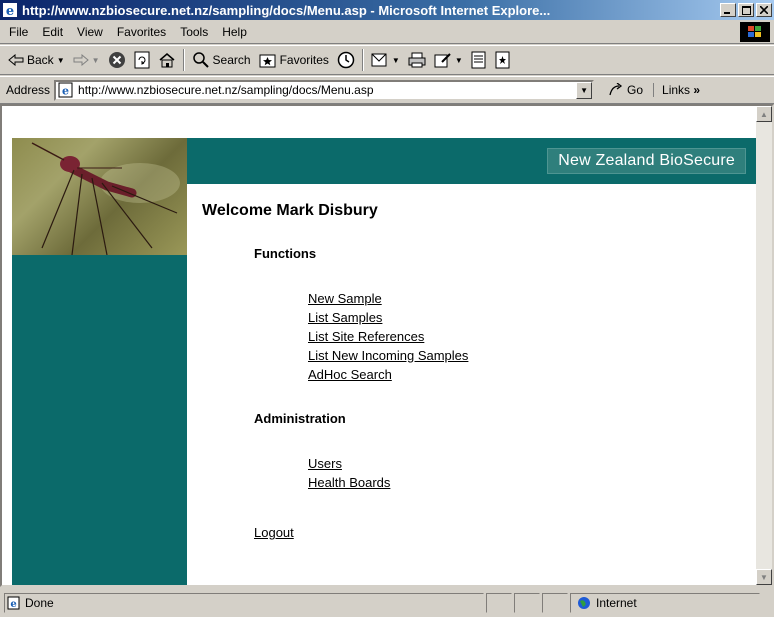  I want to click on address-field: e ▼, so click(324, 90).